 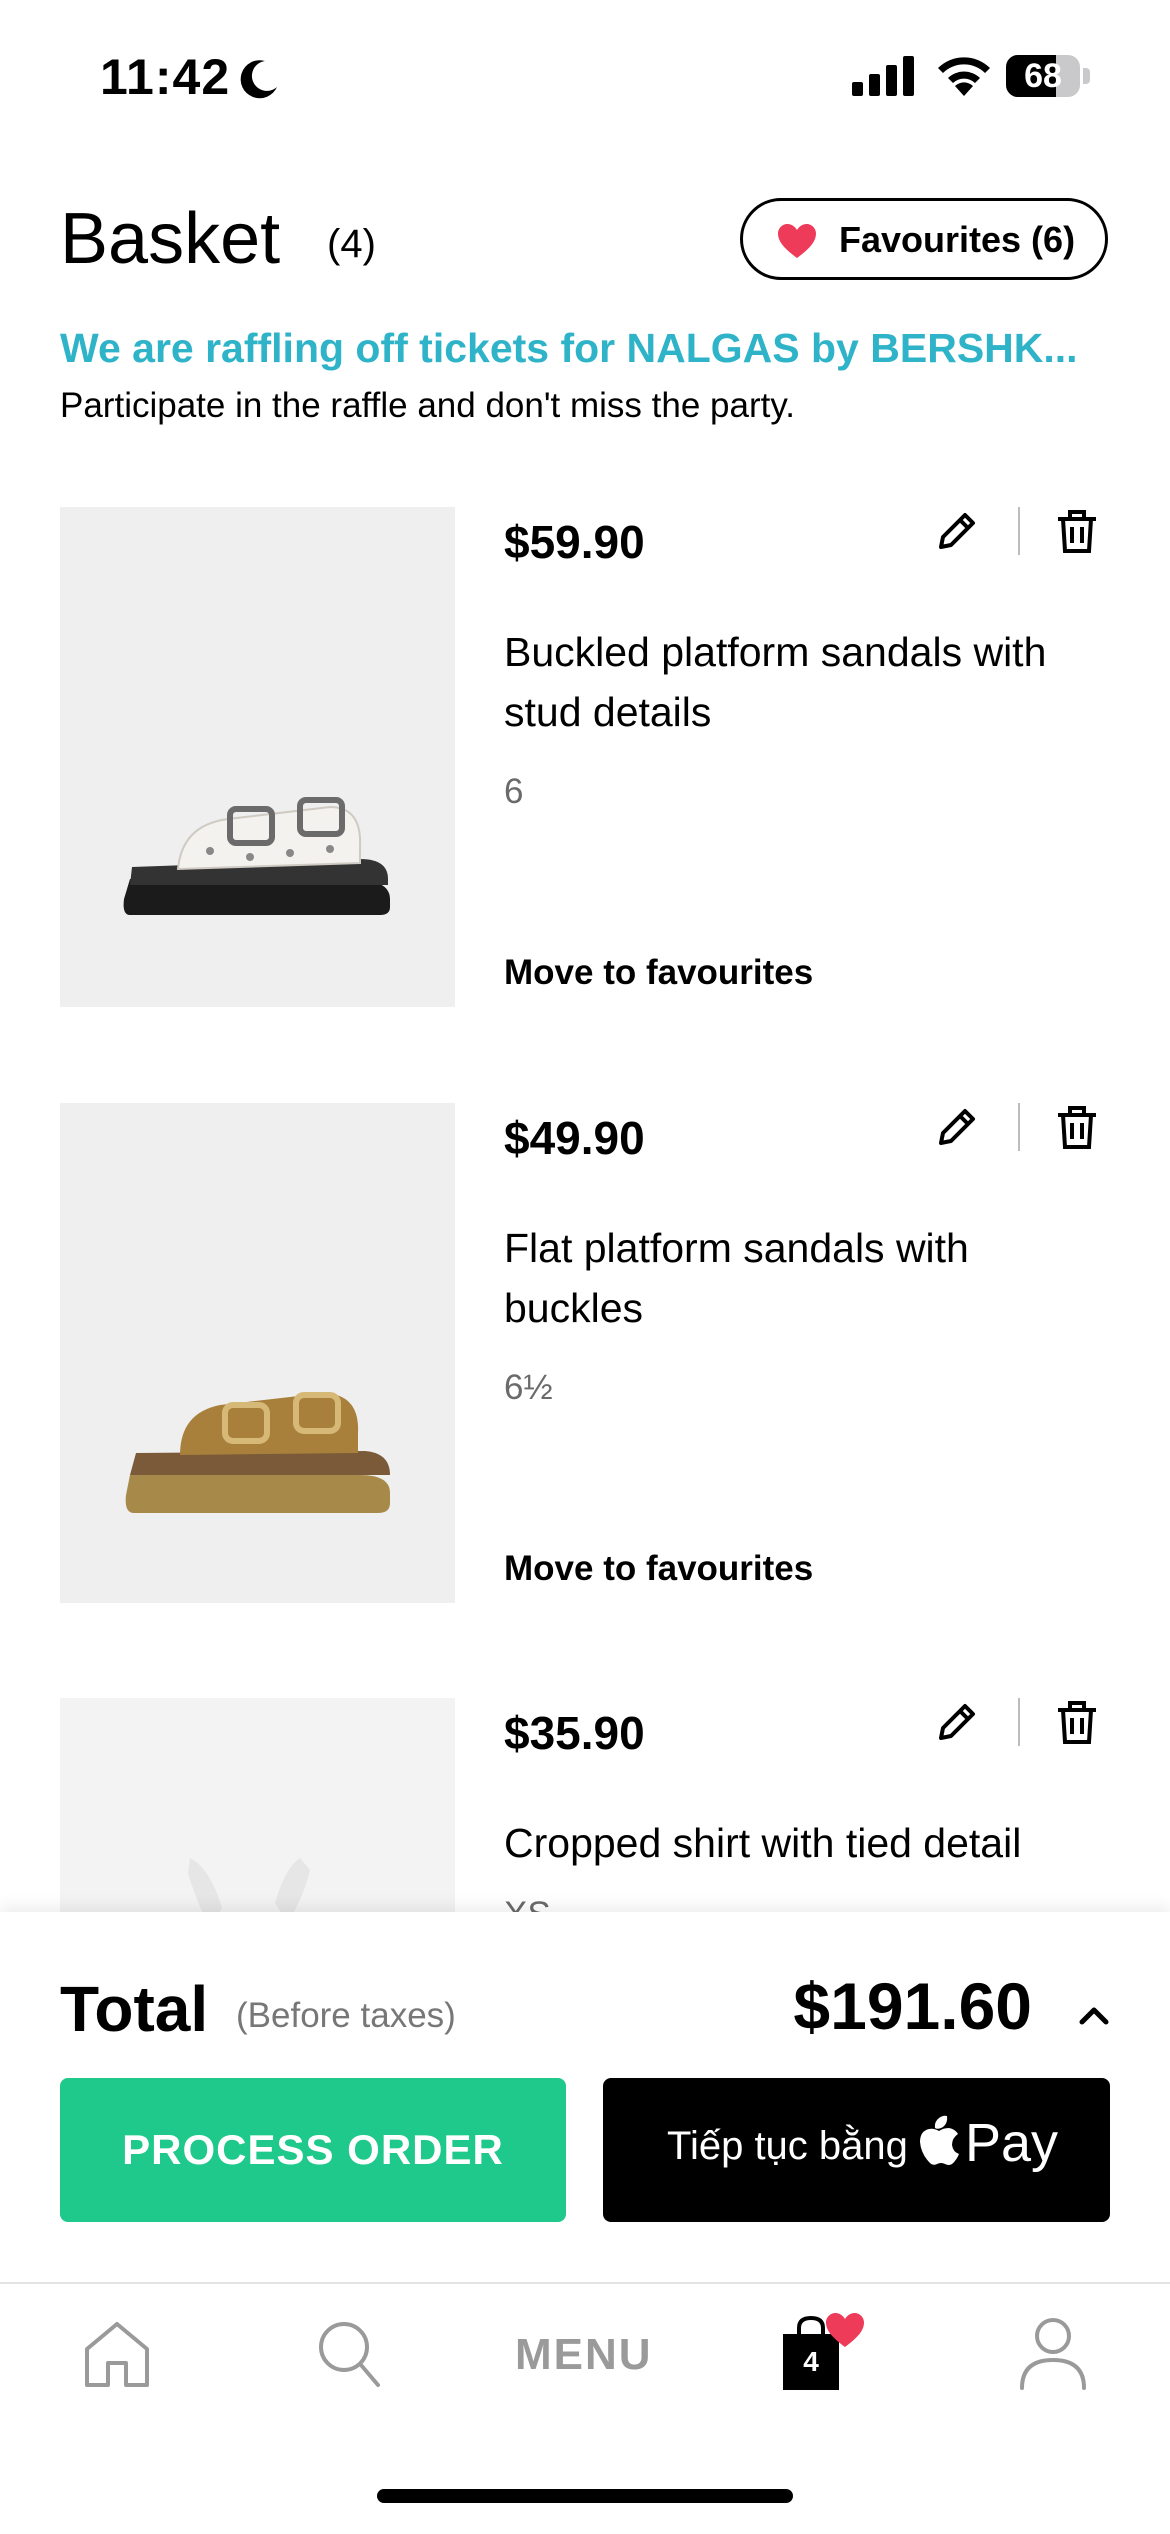 I want to click on signal-icon, so click(x=883, y=76).